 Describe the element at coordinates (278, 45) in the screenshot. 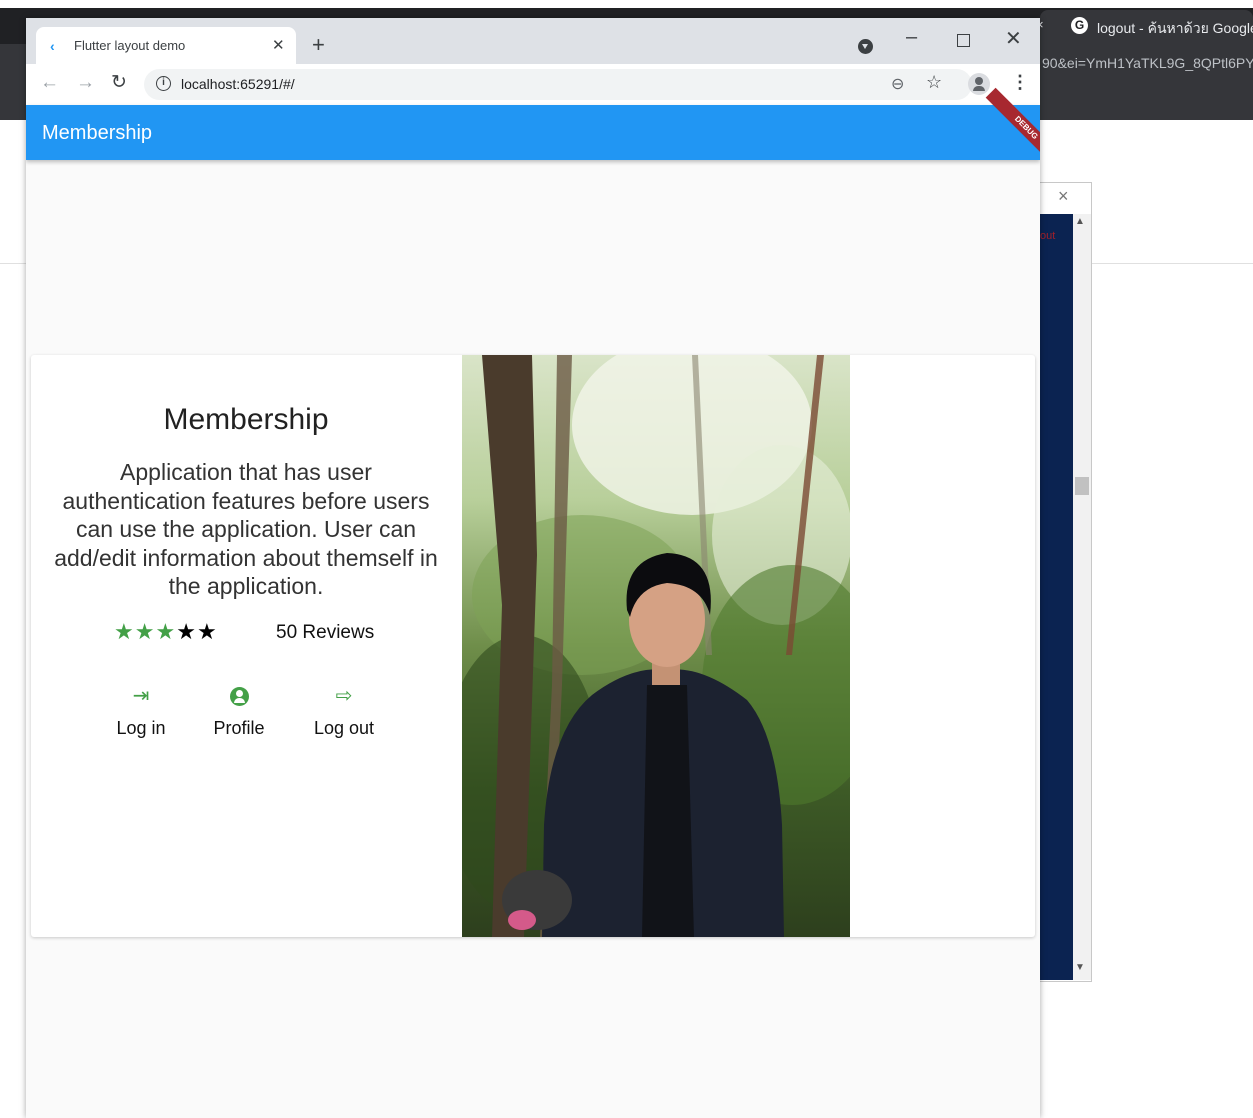

I see `tab-close-icon: ✕` at that location.